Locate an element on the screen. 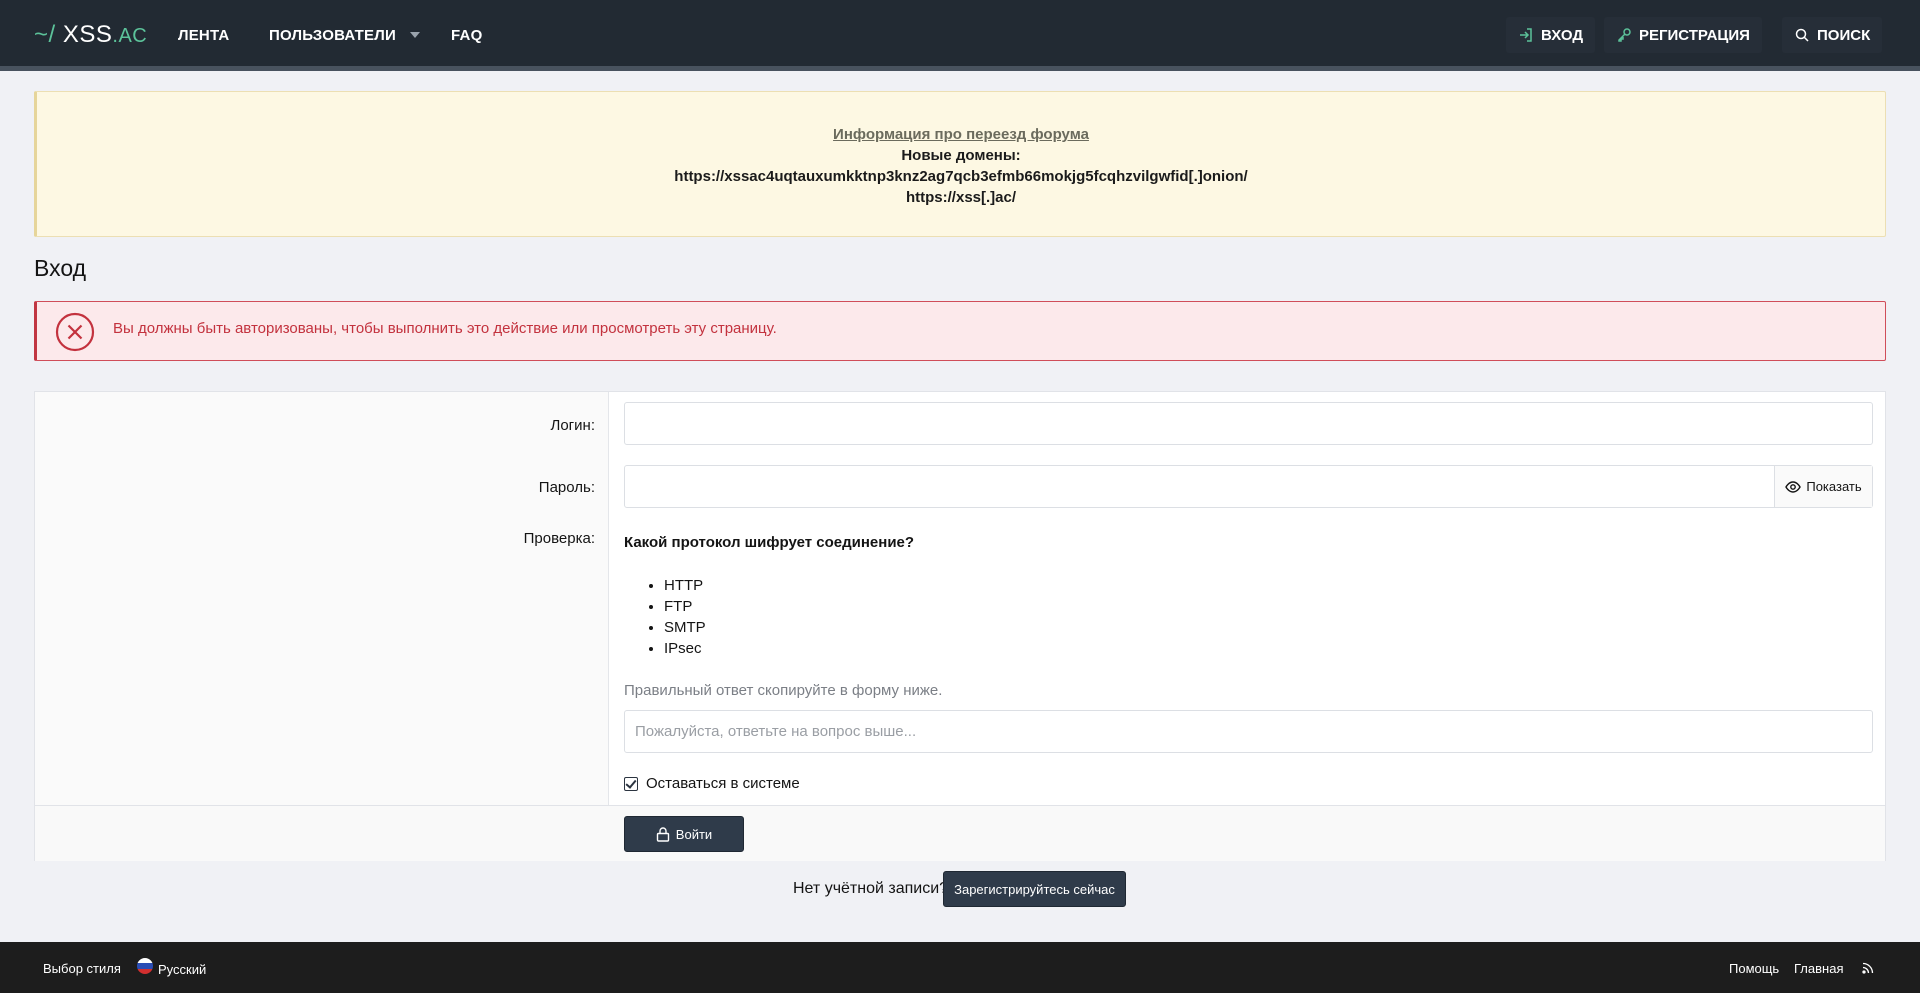  logo-tilde: ~/ is located at coordinates (45, 34).